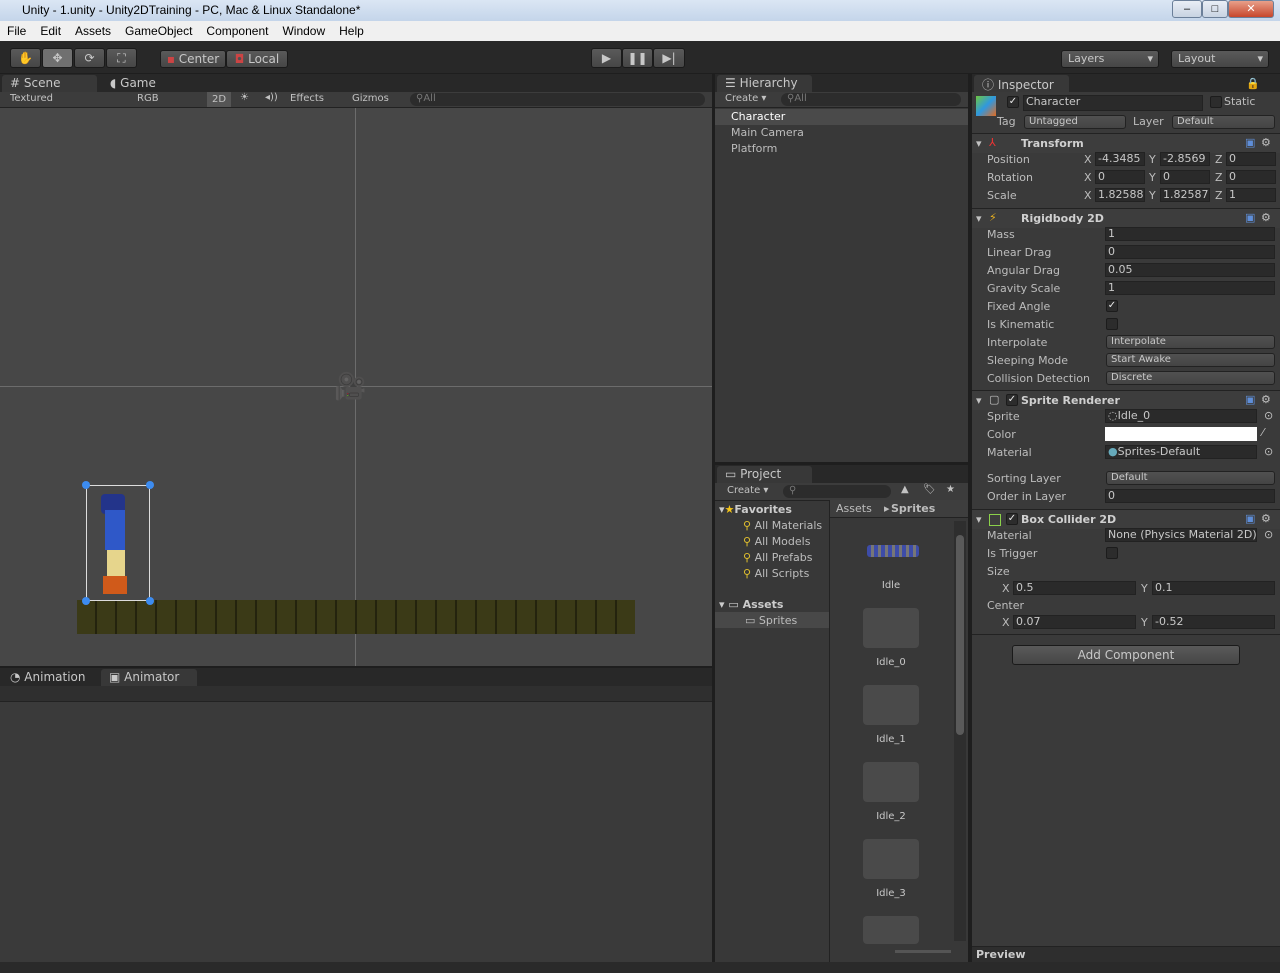 This screenshot has height=973, width=1280. I want to click on breadcrumb-sprites: Sprites, so click(913, 508).